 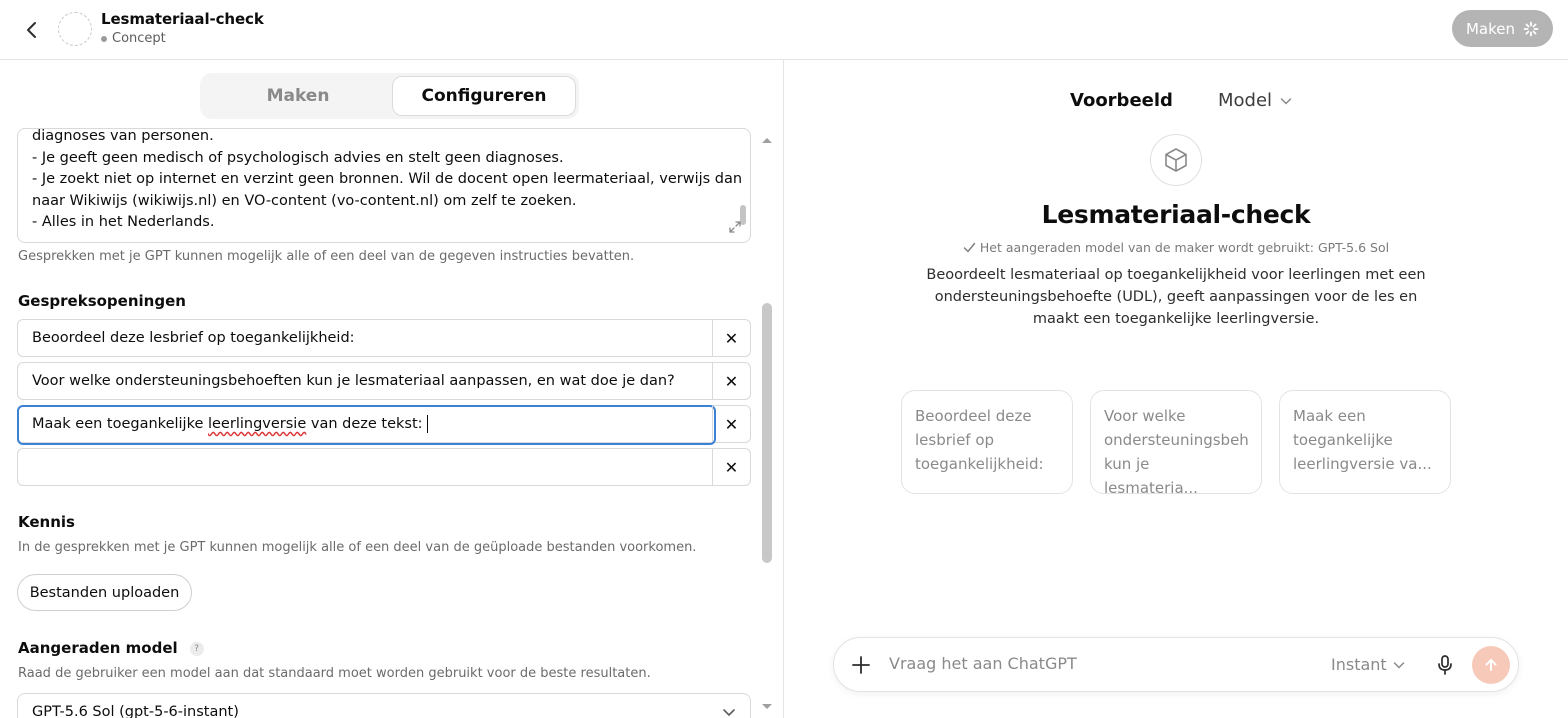 I want to click on upload-files-button: Bestanden uploaden, so click(x=104, y=592).